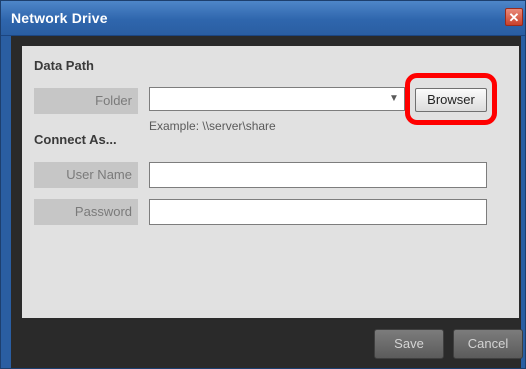 Image resolution: width=526 pixels, height=369 pixels. What do you see at coordinates (59, 18) in the screenshot?
I see `dialog-title: Network Drive` at bounding box center [59, 18].